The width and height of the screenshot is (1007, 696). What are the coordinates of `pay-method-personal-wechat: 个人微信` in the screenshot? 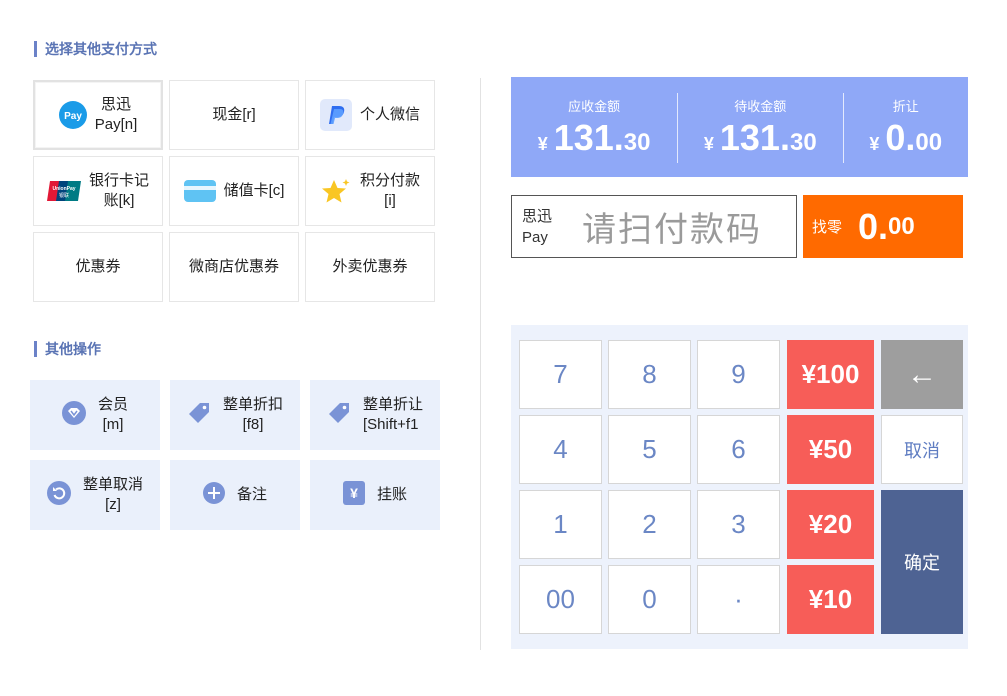 It's located at (370, 115).